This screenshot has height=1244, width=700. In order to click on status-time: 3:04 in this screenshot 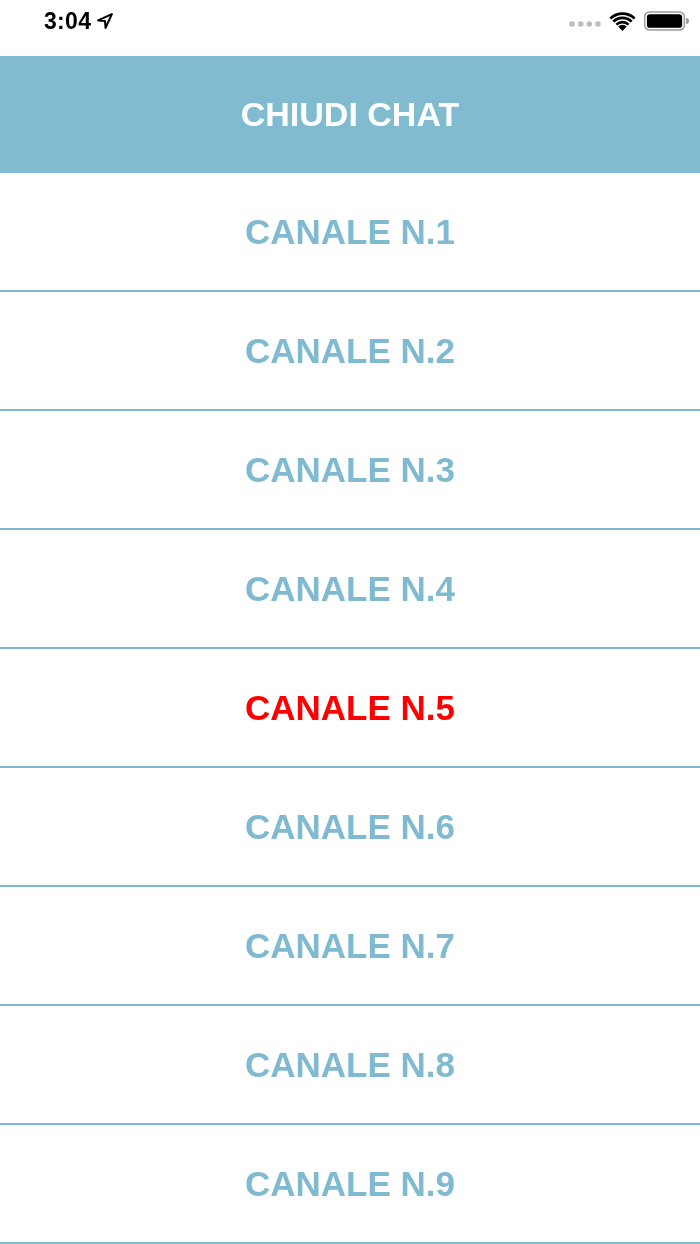, I will do `click(68, 21)`.